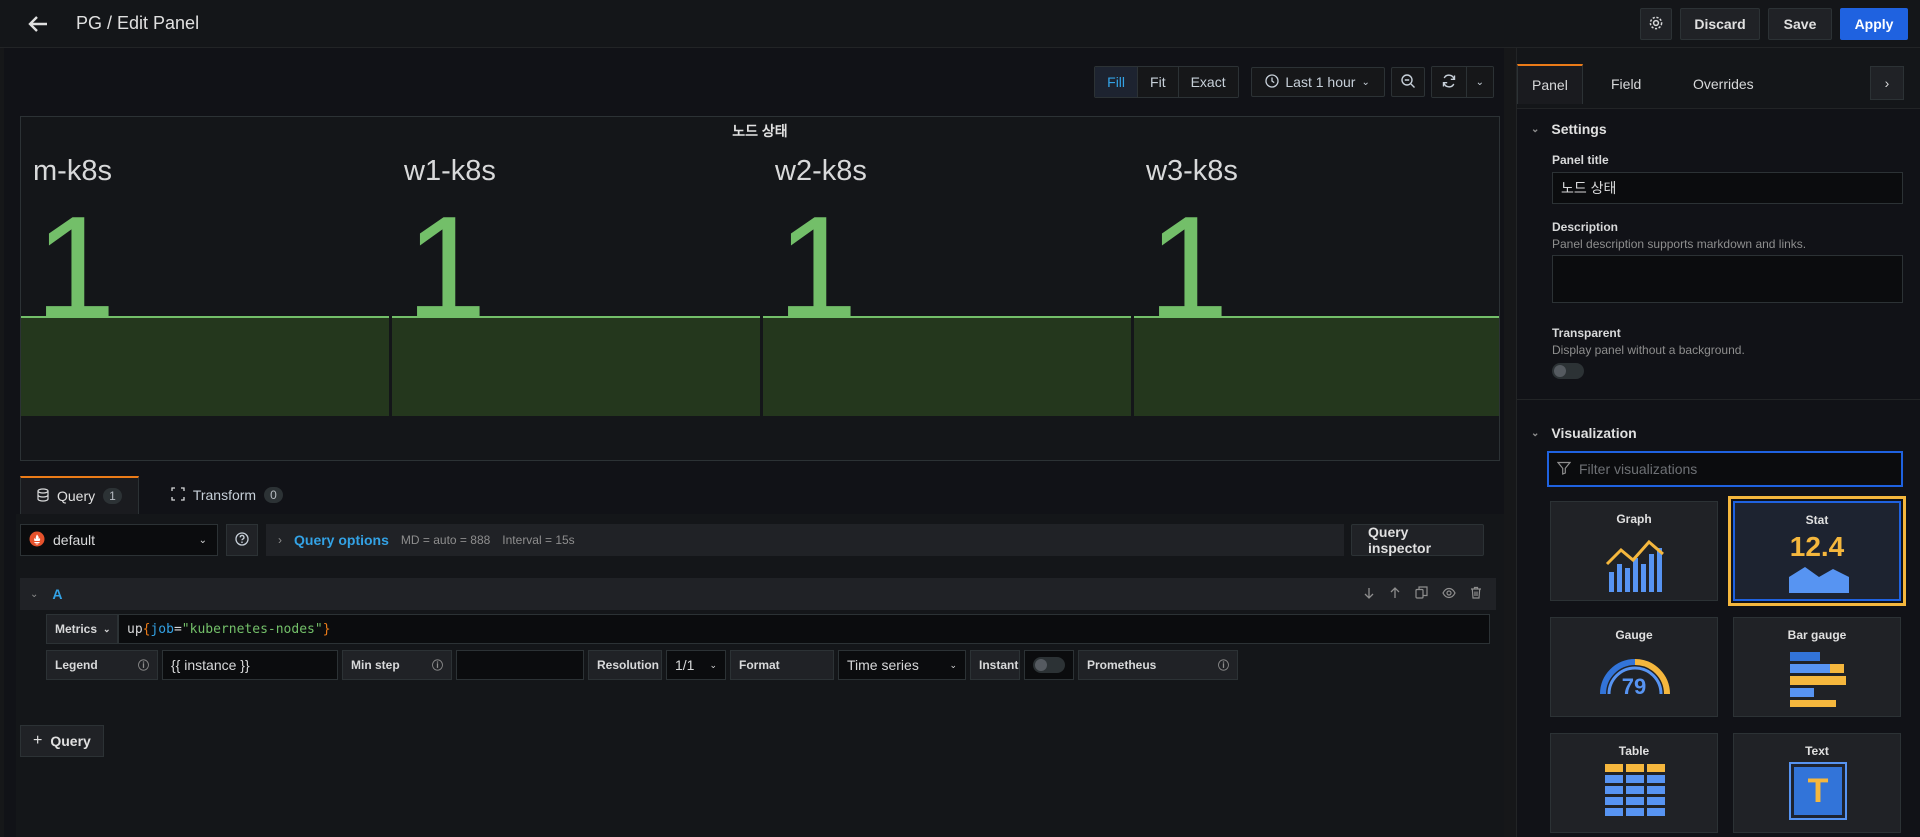  I want to click on datasource-name: default, so click(74, 540).